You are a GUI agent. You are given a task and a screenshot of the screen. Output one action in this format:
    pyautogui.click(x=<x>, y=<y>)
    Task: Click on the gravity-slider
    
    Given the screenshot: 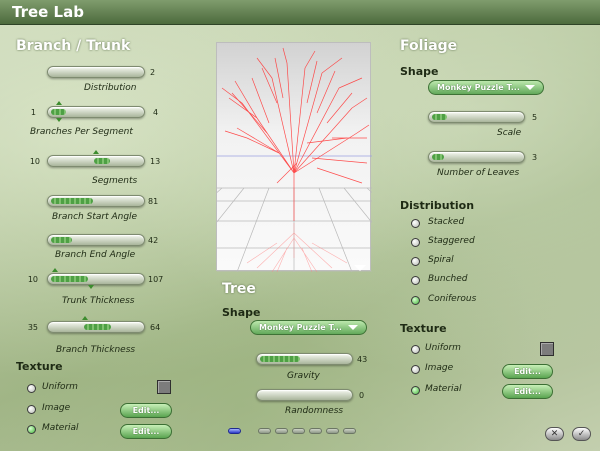 What is the action you would take?
    pyautogui.click(x=304, y=359)
    